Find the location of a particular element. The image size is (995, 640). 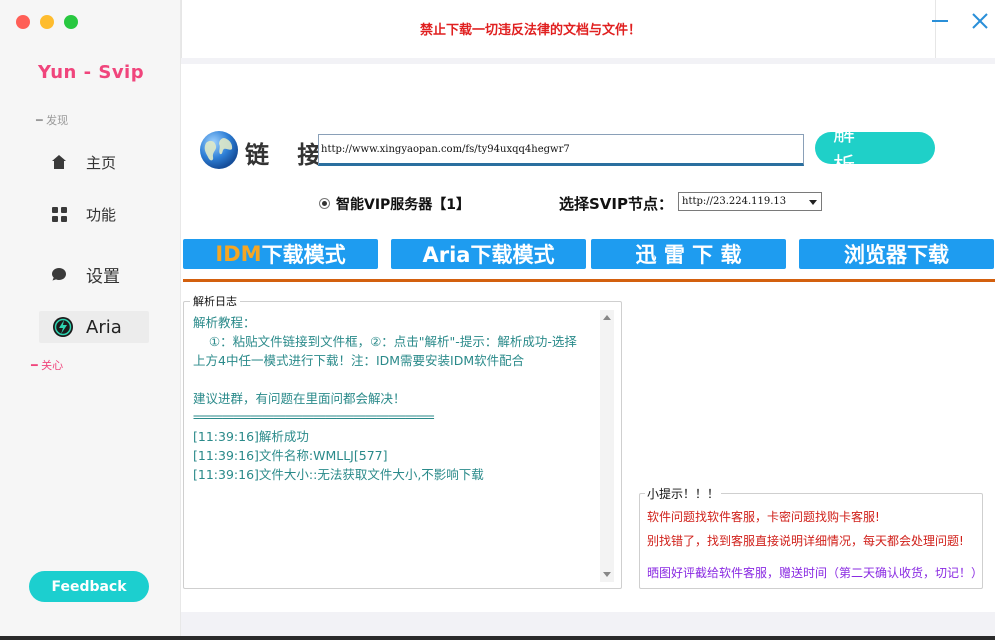

scroll-down-icon is located at coordinates (607, 574).